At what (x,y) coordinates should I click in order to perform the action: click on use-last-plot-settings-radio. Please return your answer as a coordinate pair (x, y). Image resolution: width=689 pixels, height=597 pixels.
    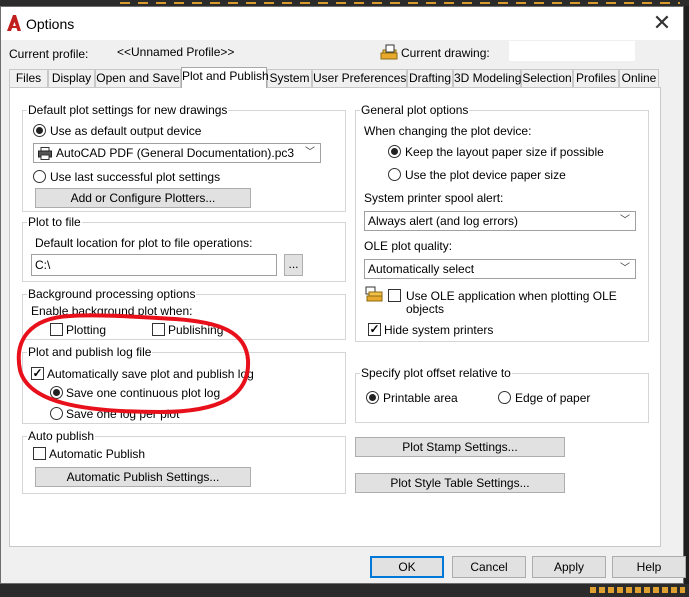
    Looking at the image, I should click on (39, 176).